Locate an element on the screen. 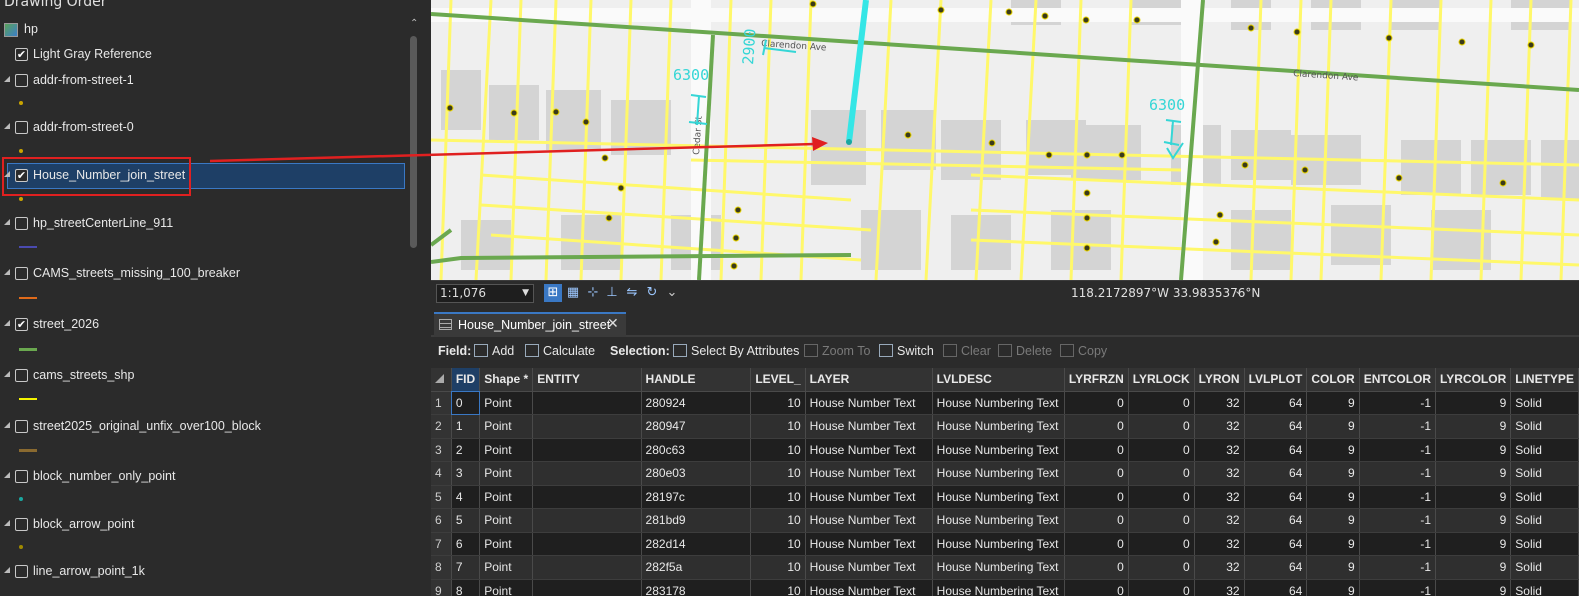  row-number: 6 is located at coordinates (441, 520).